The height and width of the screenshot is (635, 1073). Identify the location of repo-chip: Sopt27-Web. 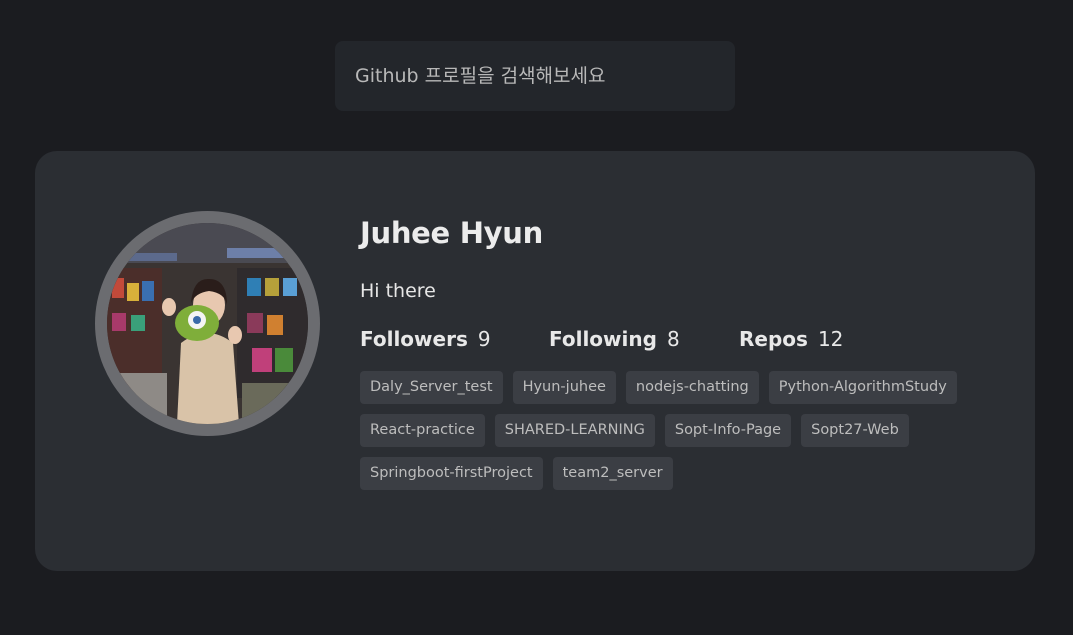
(855, 430).